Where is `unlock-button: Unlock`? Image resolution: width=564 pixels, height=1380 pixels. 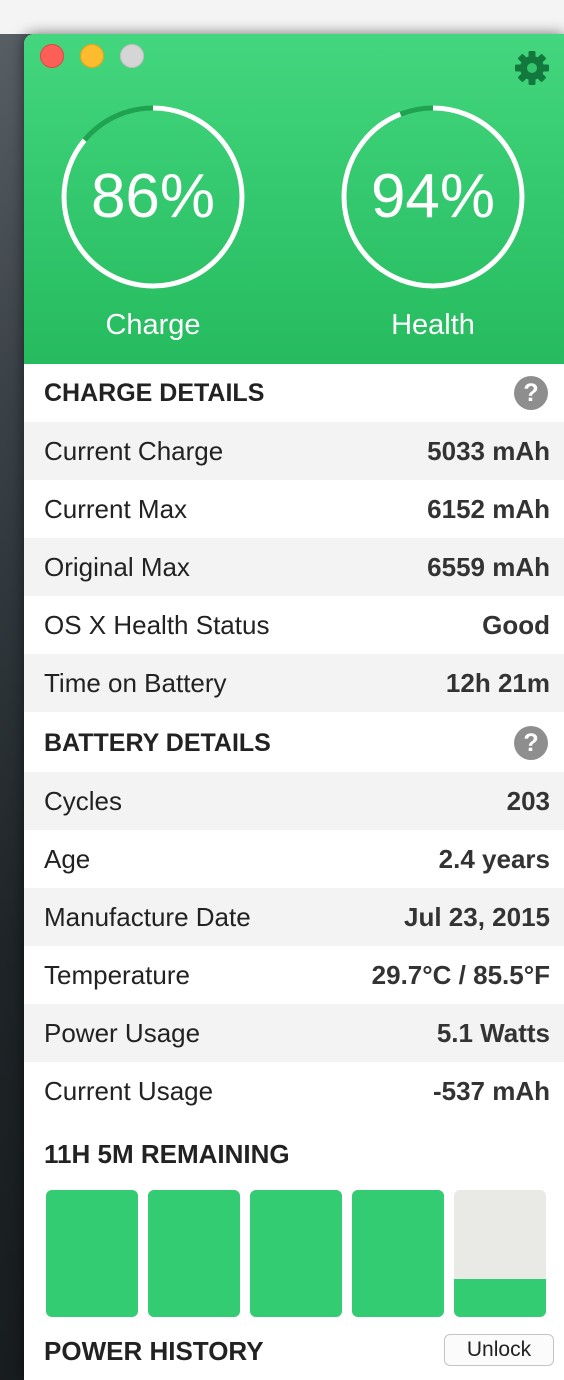 unlock-button: Unlock is located at coordinates (499, 1350).